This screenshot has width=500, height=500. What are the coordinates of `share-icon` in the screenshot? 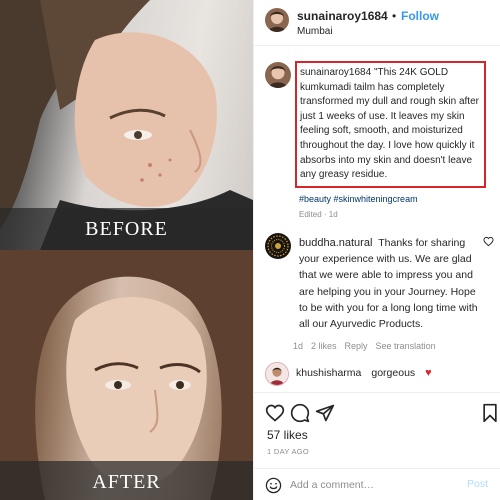 It's located at (325, 413).